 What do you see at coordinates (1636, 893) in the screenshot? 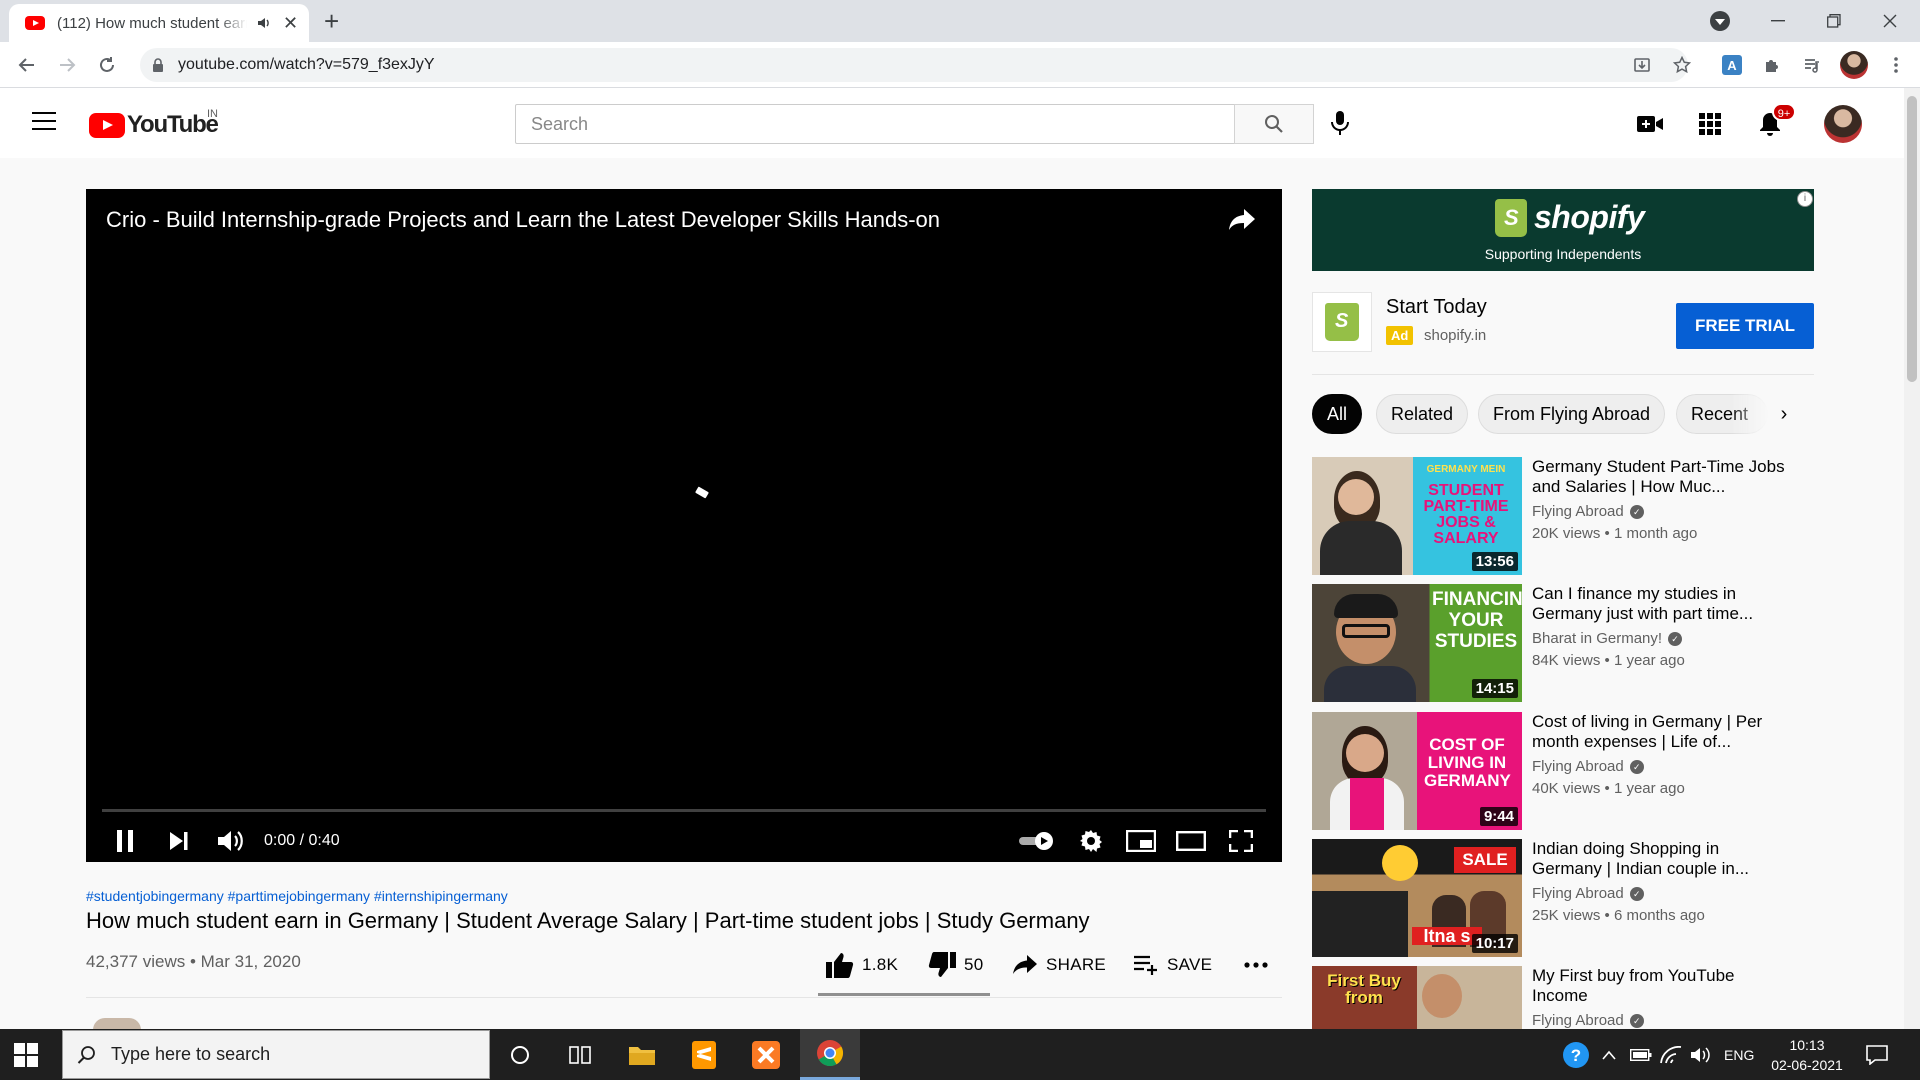
I see `verified-check-icon: ✓` at bounding box center [1636, 893].